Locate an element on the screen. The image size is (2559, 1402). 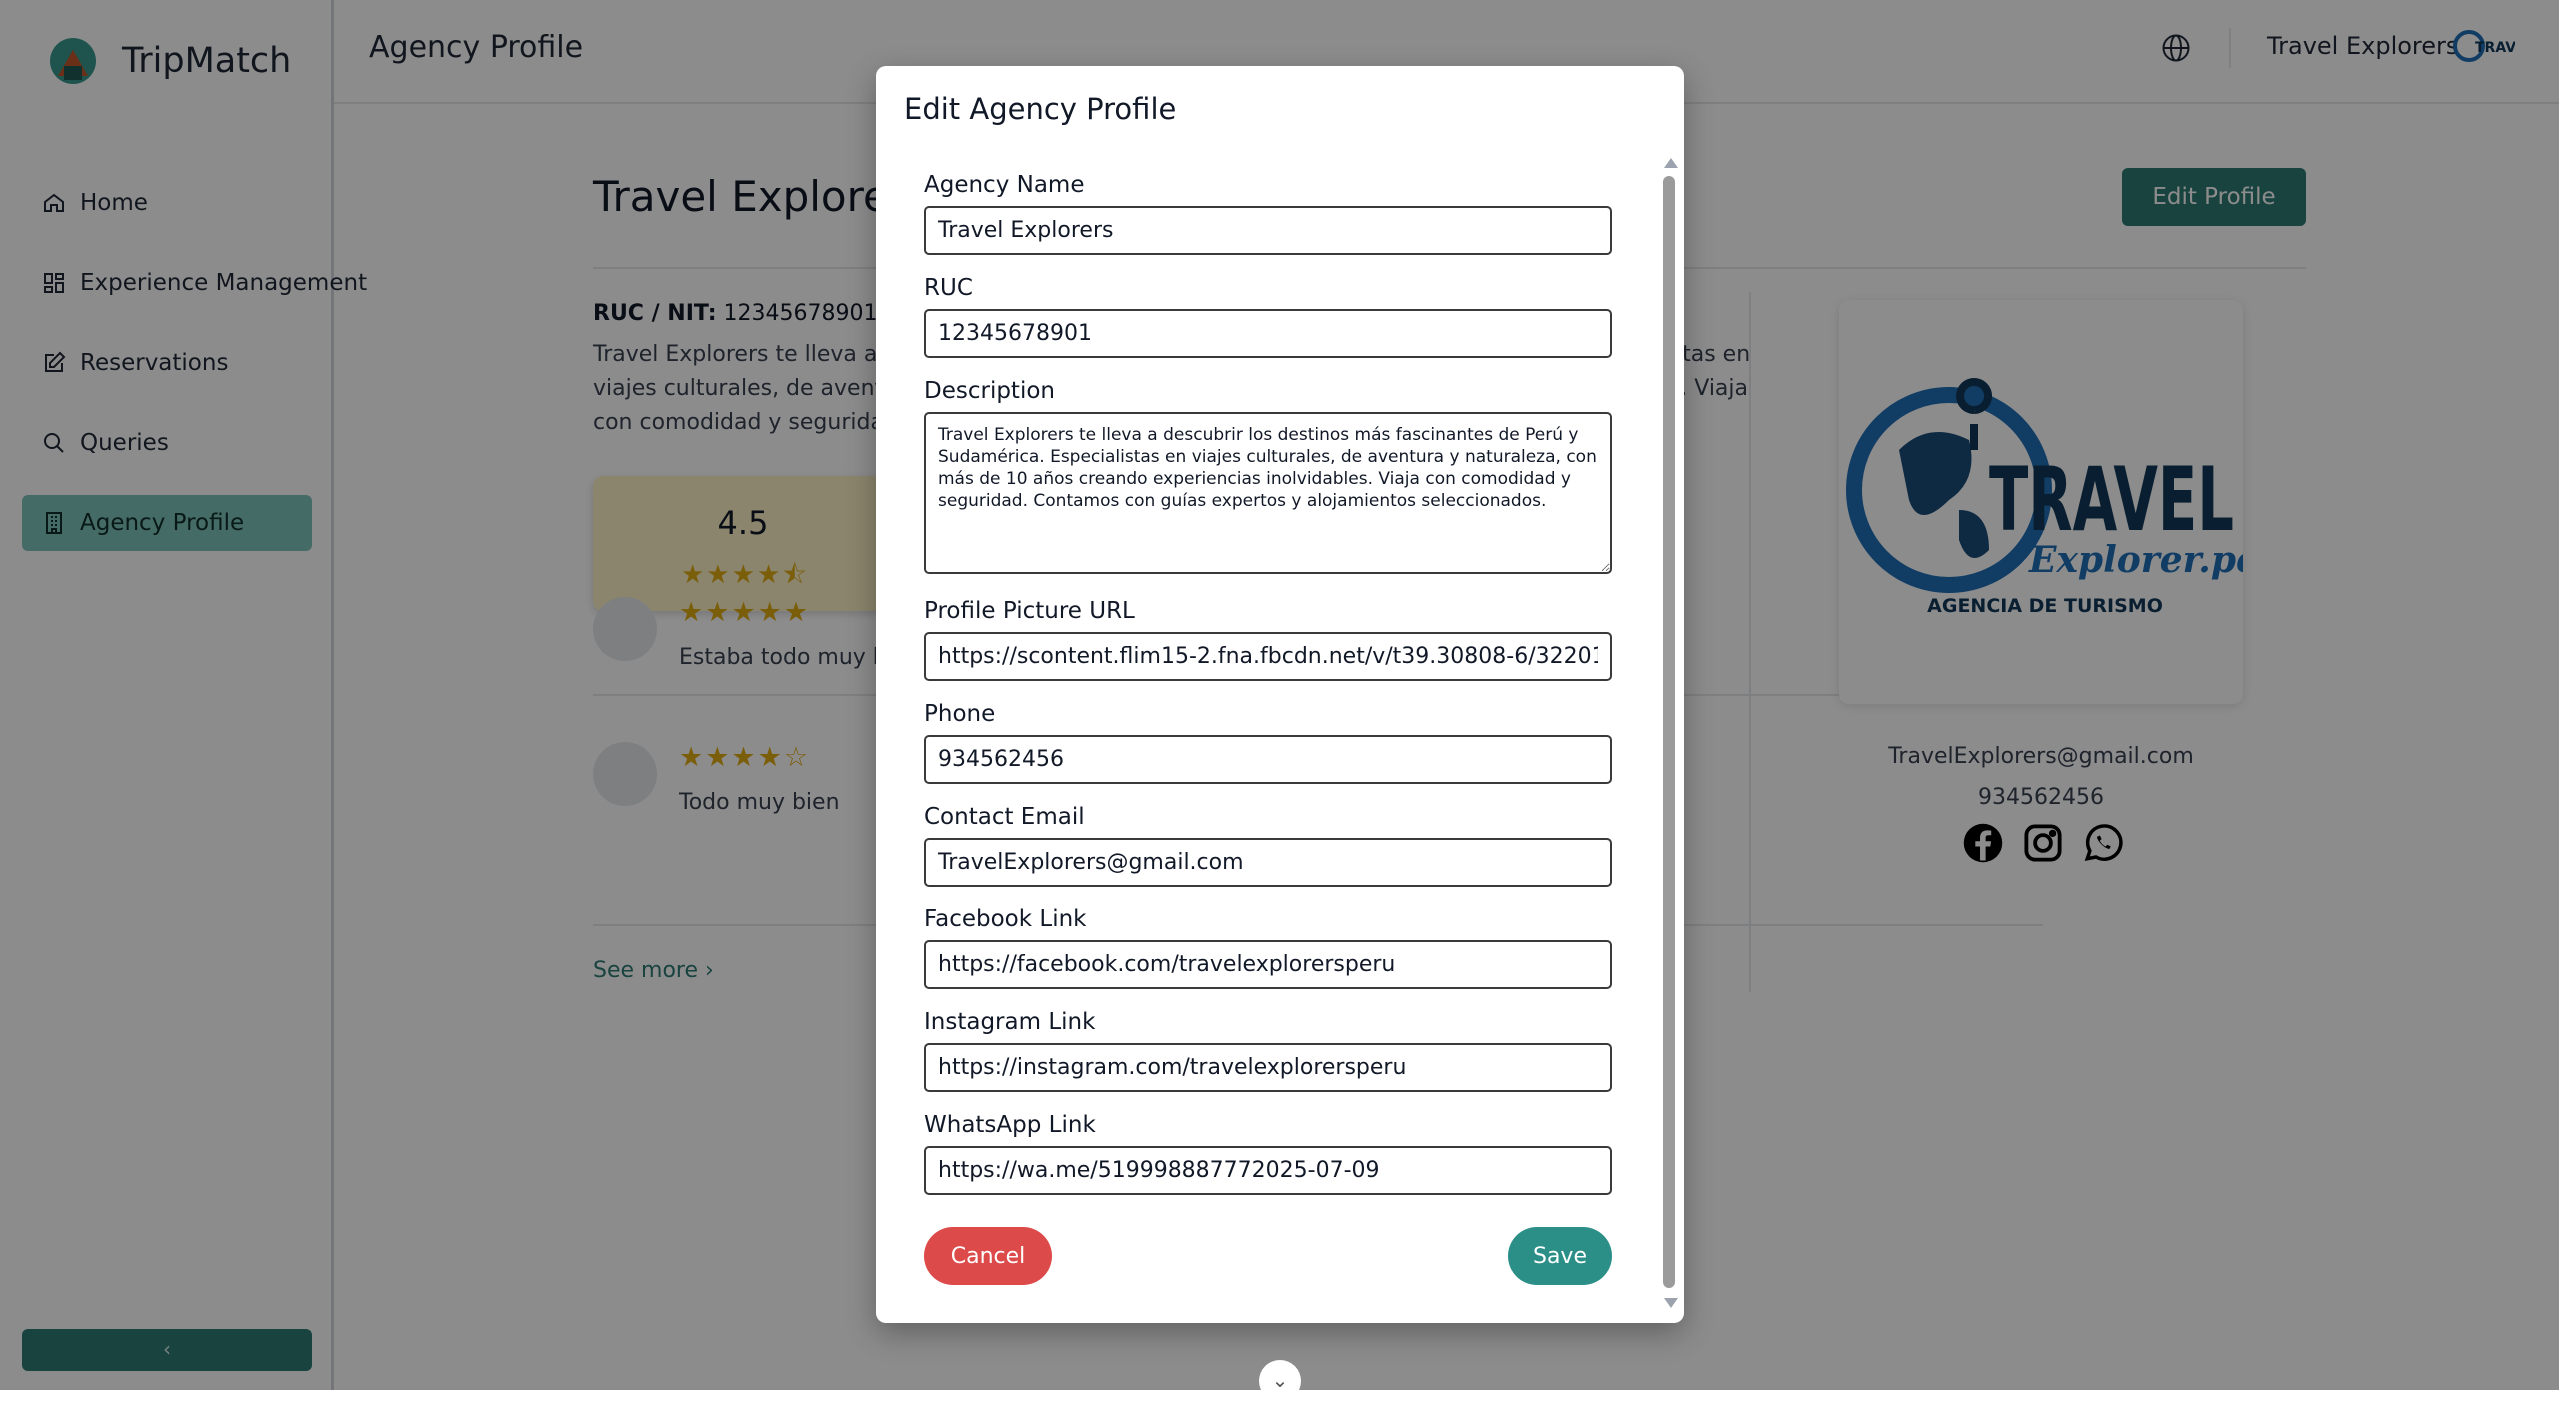
chevron-down-icon: ⌄ is located at coordinates (1280, 1381).